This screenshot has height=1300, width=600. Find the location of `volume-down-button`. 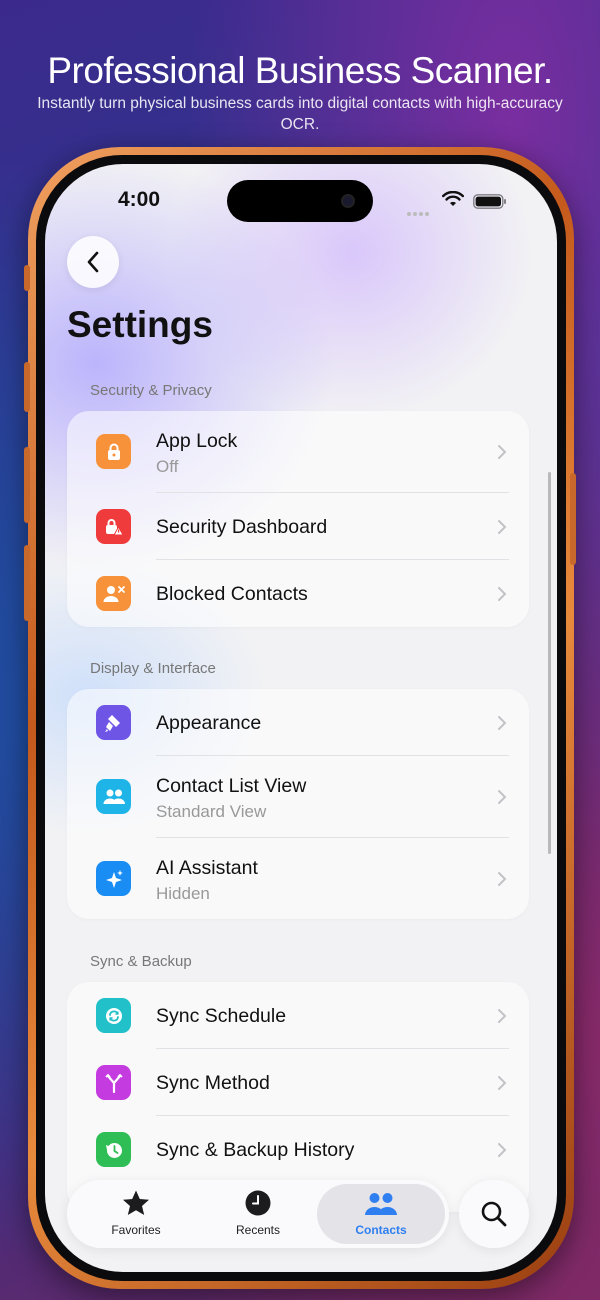

volume-down-button is located at coordinates (27, 485).